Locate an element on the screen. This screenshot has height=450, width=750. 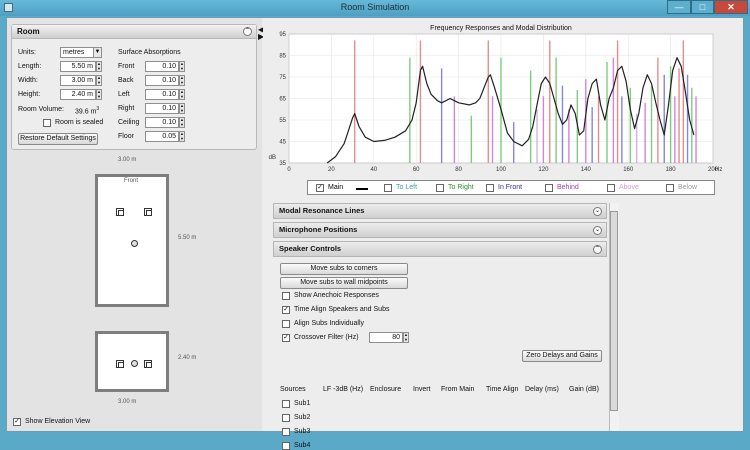
align-subs-label: Align Subs Individually is located at coordinates (329, 323).